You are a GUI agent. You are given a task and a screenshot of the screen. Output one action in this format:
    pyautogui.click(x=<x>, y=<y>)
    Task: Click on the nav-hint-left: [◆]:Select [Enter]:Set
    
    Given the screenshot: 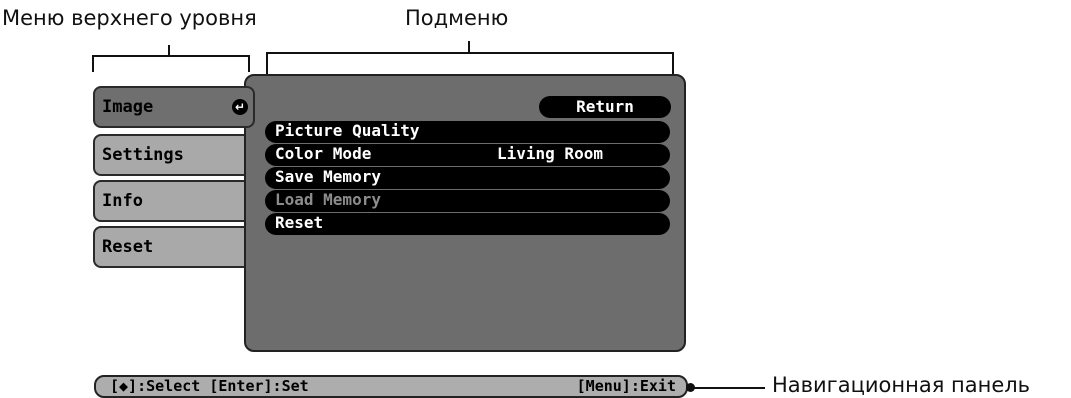 What is the action you would take?
    pyautogui.click(x=209, y=386)
    